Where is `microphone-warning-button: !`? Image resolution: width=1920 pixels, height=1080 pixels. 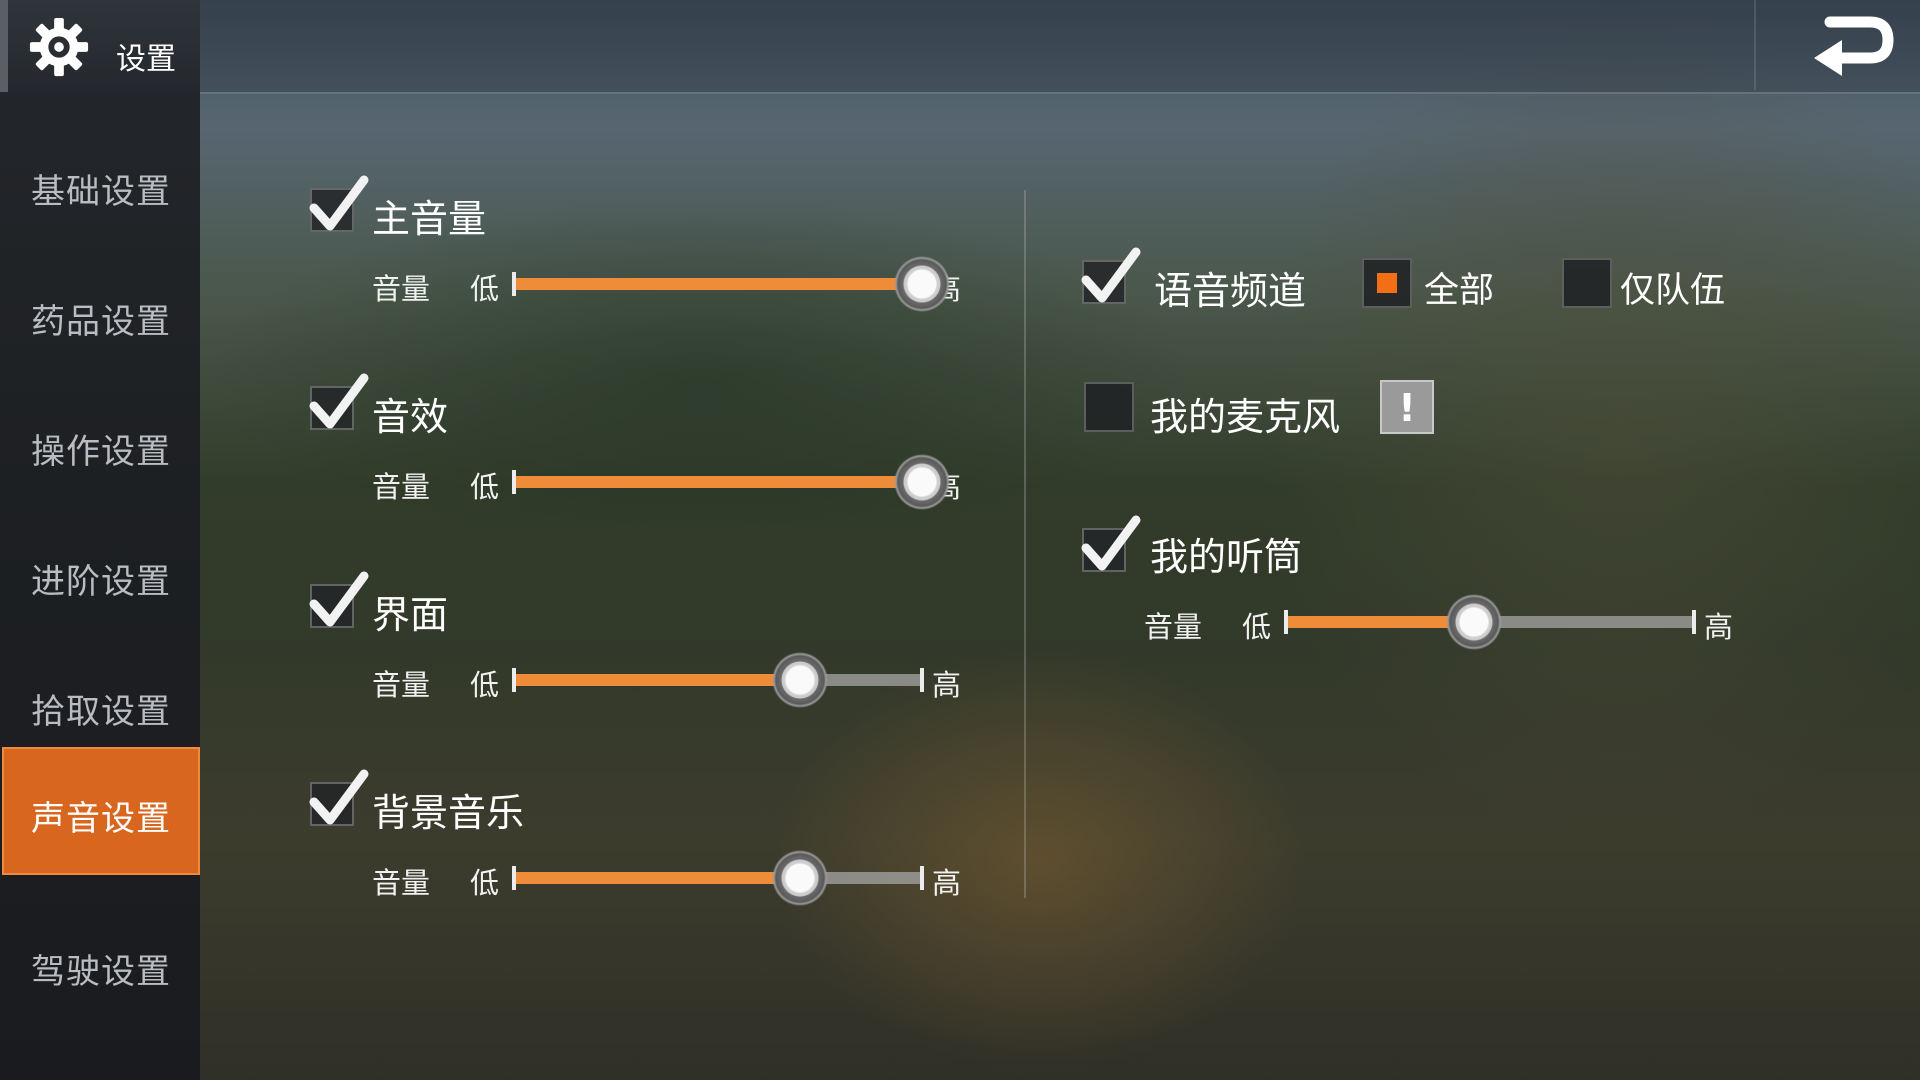 microphone-warning-button: ! is located at coordinates (1407, 407).